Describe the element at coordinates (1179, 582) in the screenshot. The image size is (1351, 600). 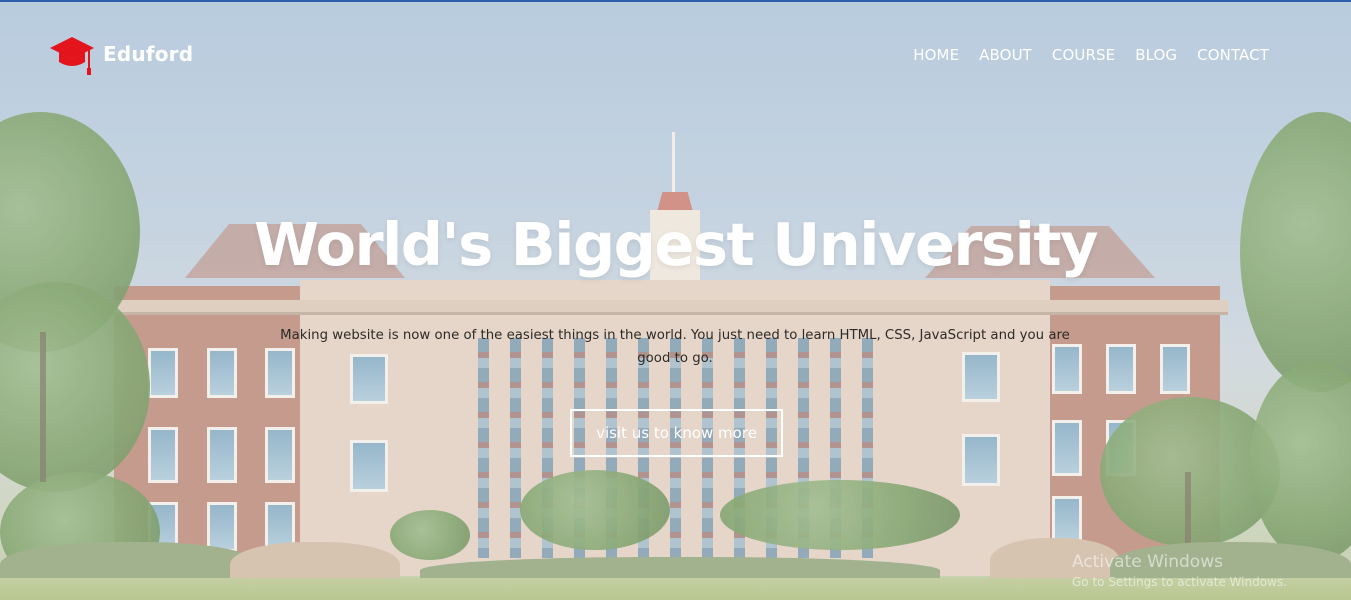
I see `watermark-subtitle: Go to Settings to activate Windows.` at that location.